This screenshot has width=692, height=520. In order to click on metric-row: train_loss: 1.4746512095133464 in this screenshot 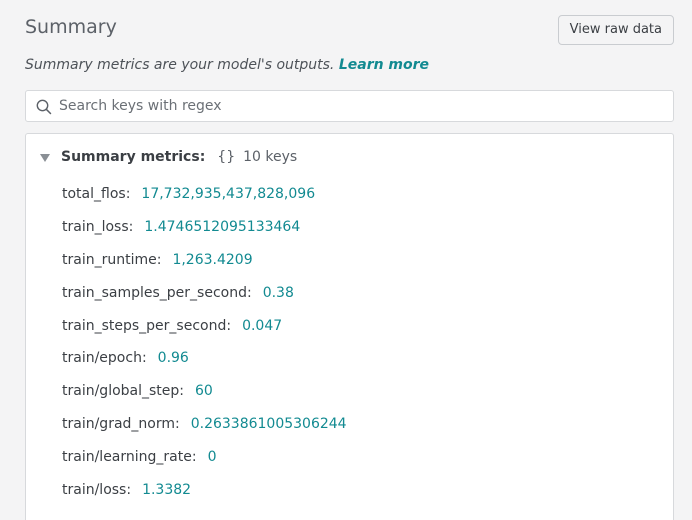, I will do `click(204, 227)`.